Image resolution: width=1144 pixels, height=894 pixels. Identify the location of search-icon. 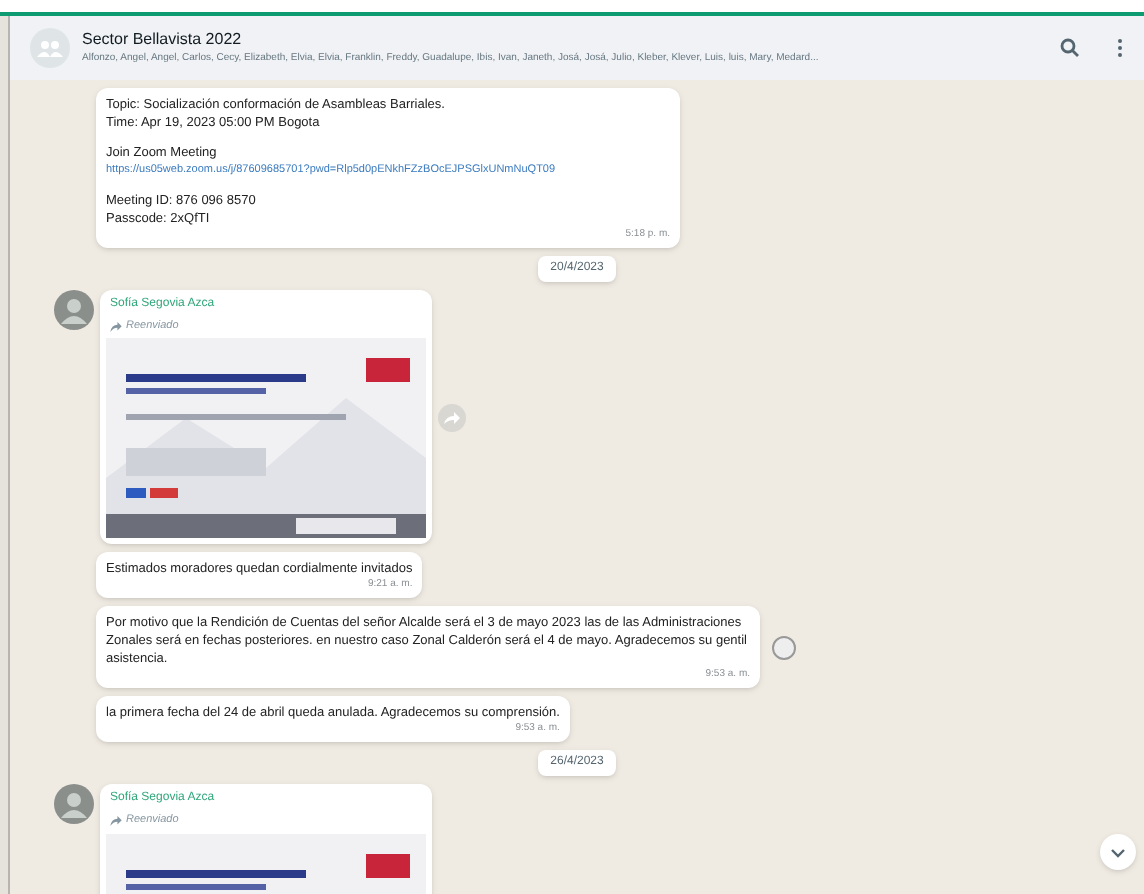
(1070, 48).